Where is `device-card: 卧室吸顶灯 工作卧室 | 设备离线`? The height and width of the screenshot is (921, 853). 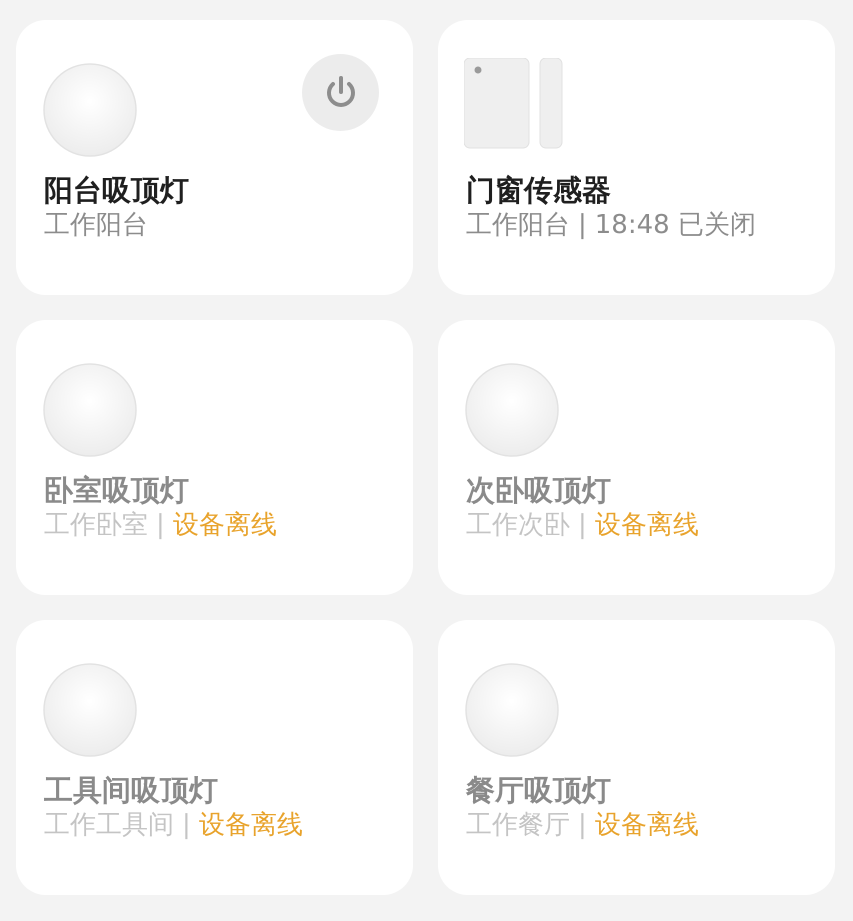 device-card: 卧室吸顶灯 工作卧室 | 设备离线 is located at coordinates (214, 457).